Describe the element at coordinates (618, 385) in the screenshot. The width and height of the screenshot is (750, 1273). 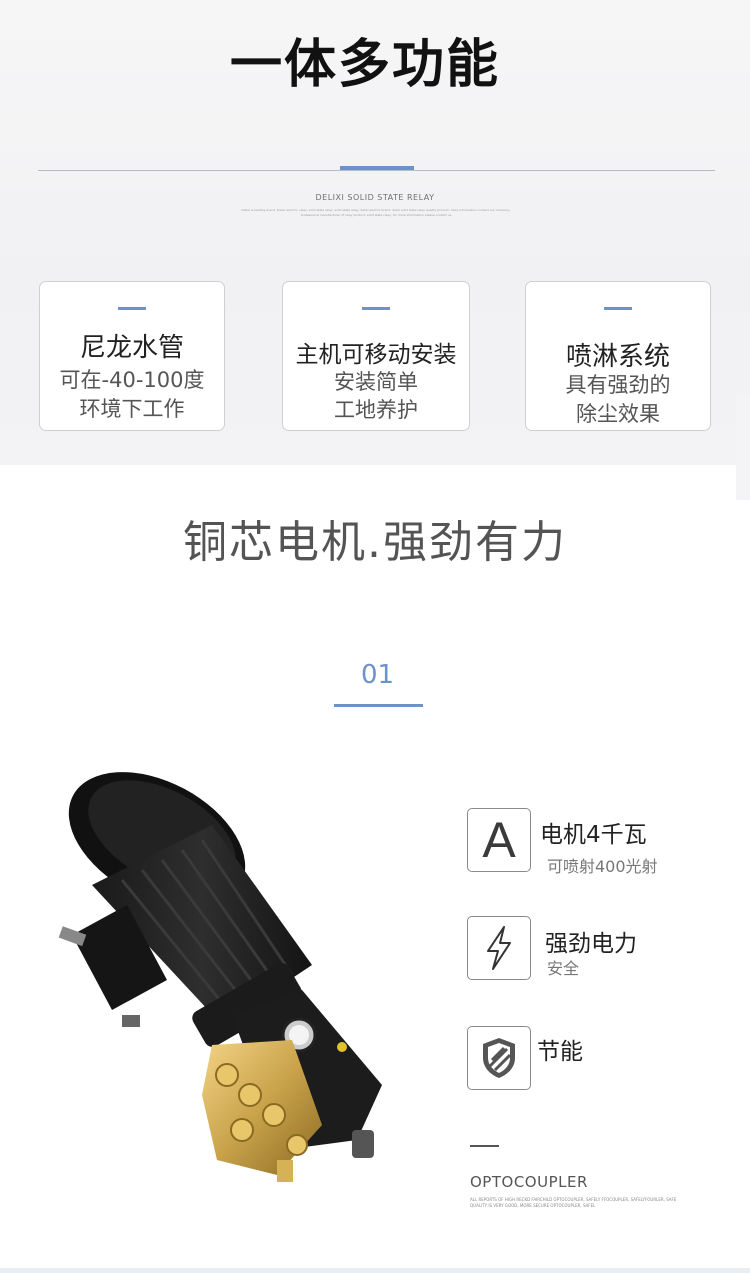
I see `card-line: 具有强劲的` at that location.